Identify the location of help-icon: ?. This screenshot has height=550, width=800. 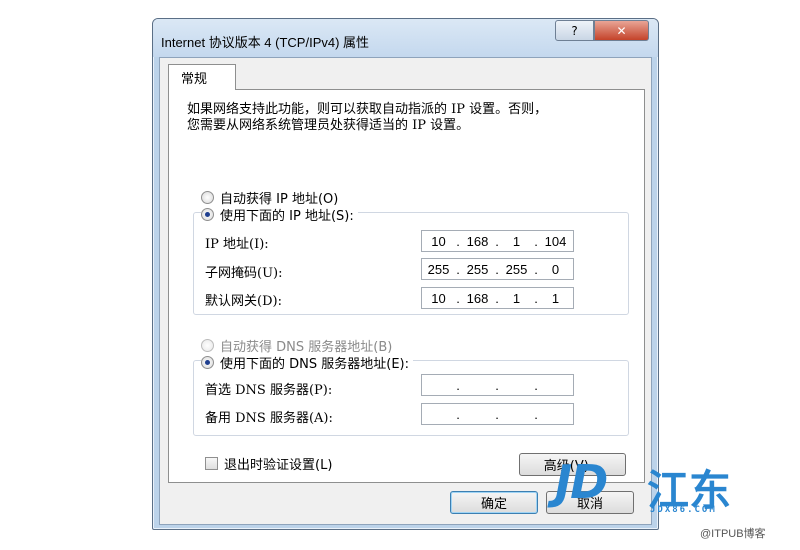
(574, 30).